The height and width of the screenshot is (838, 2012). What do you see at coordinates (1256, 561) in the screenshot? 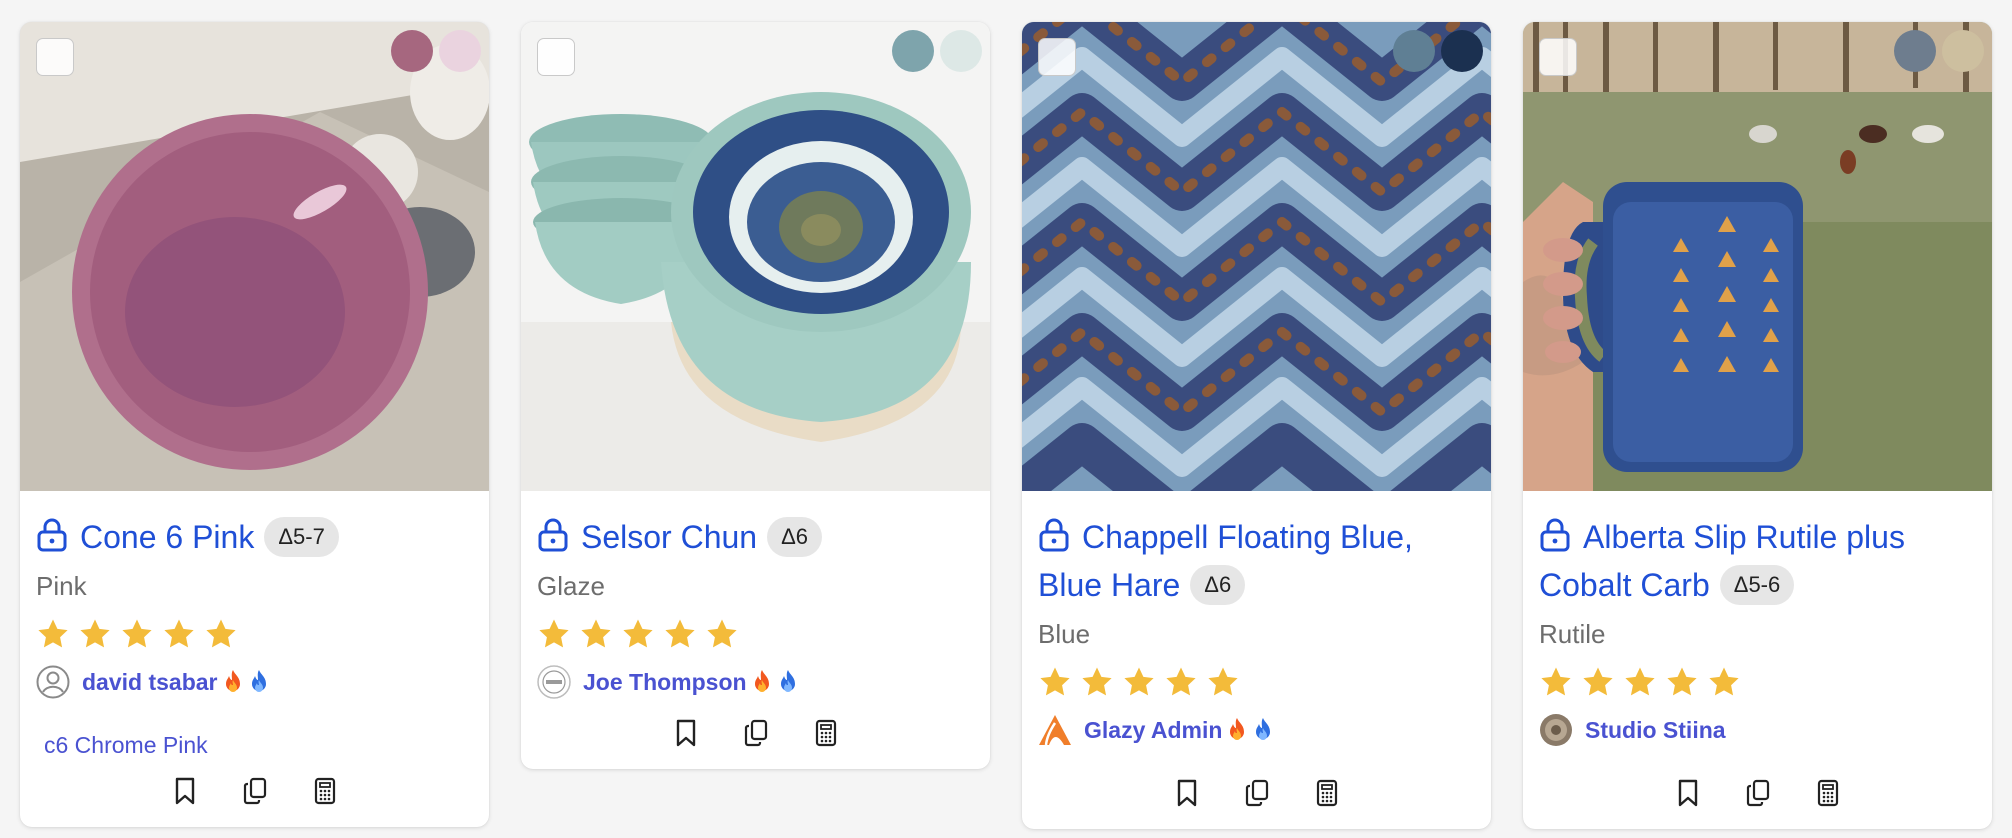
I see `recipe-title-row: Chappell Floating Blue, Blue Hare Δ6` at bounding box center [1256, 561].